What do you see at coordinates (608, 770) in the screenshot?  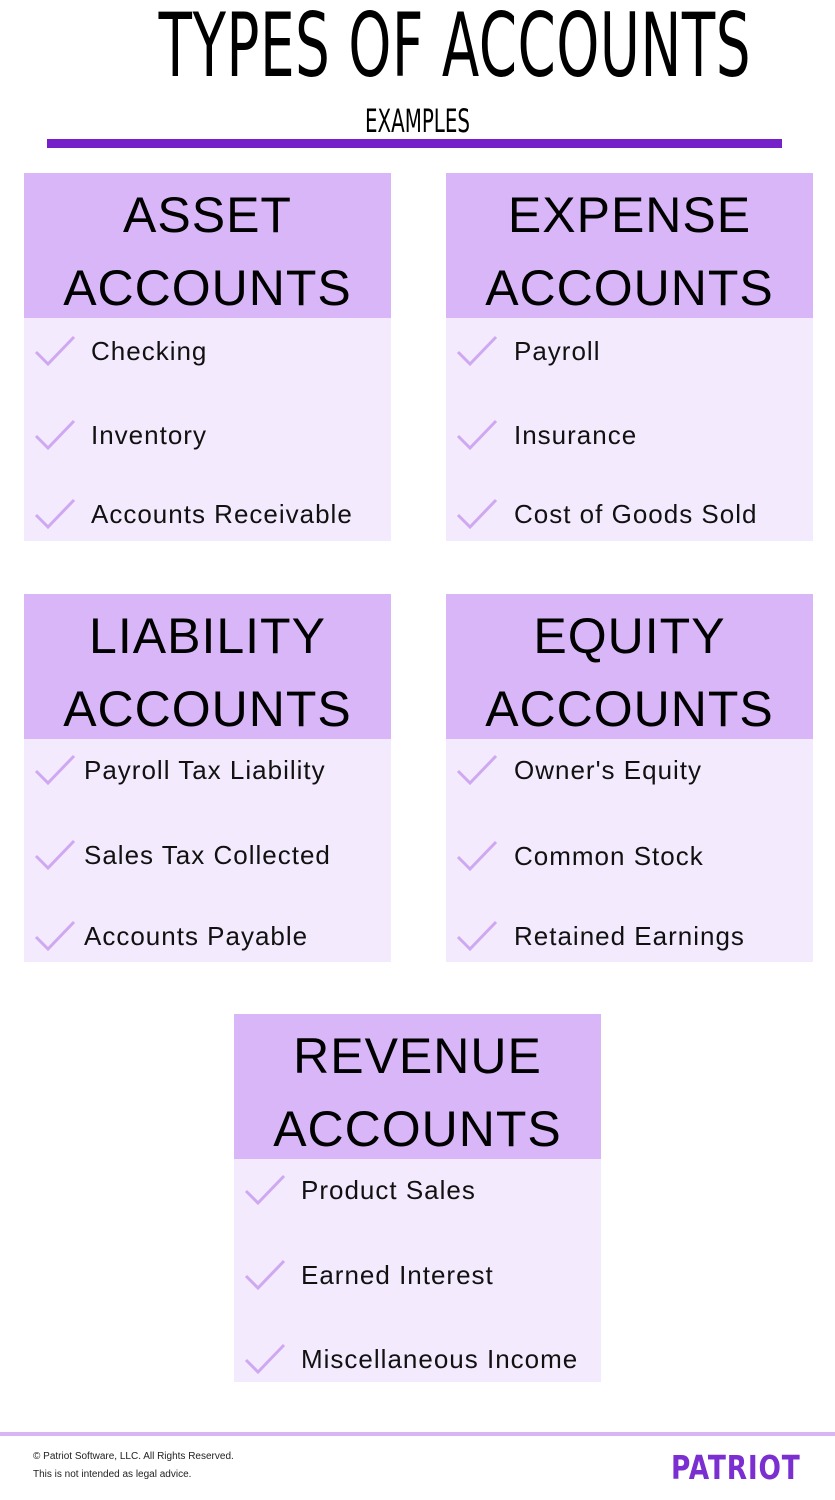 I see `list-item-label: Owner's Equity` at bounding box center [608, 770].